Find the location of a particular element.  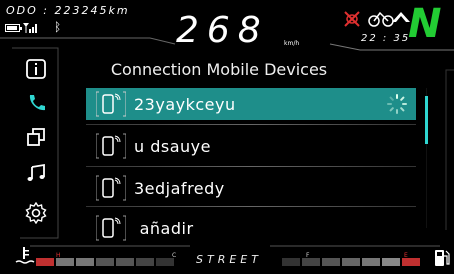

scrollbar-thumb is located at coordinates (426, 120).